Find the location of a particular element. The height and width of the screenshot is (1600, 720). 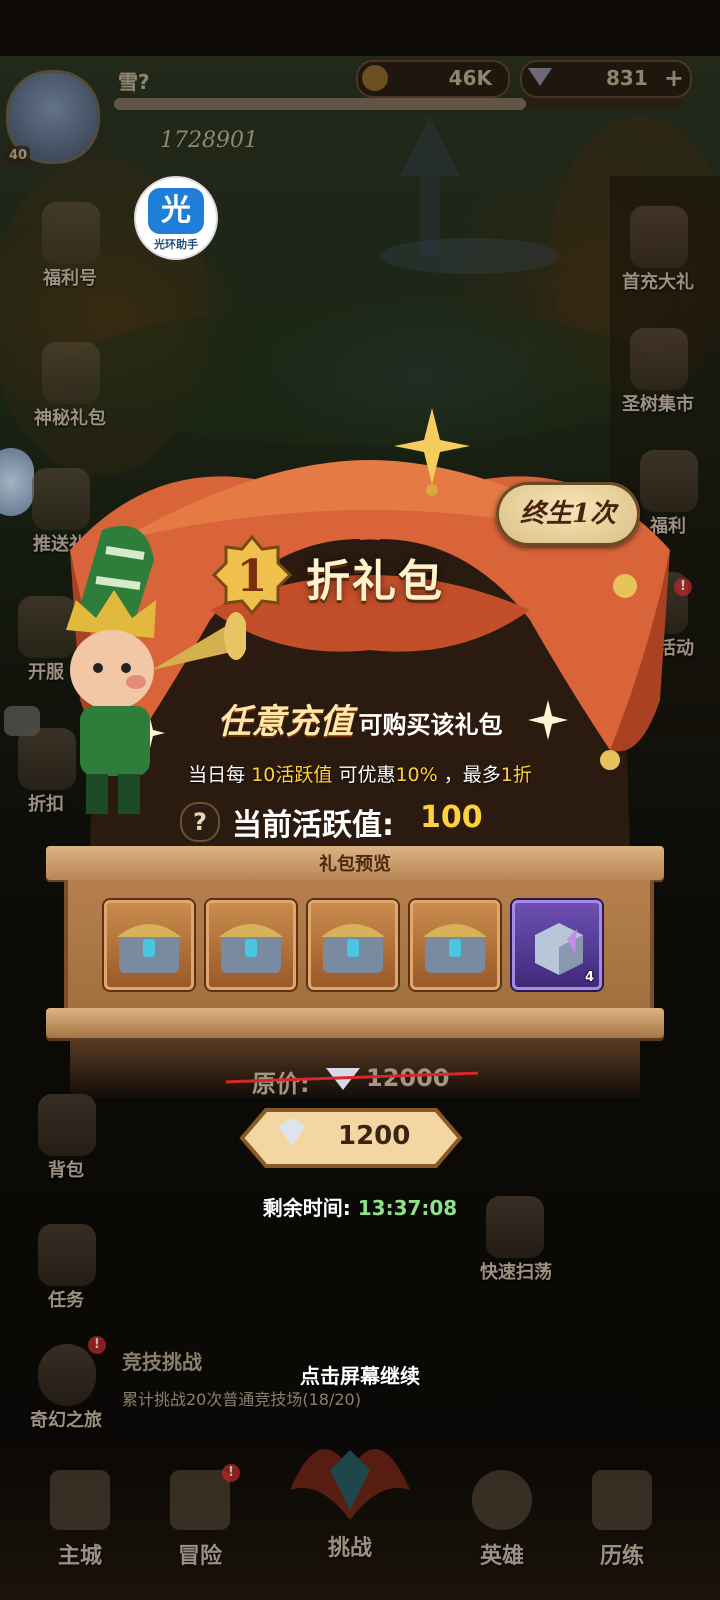

player-level: 40 is located at coordinates (18, 156).